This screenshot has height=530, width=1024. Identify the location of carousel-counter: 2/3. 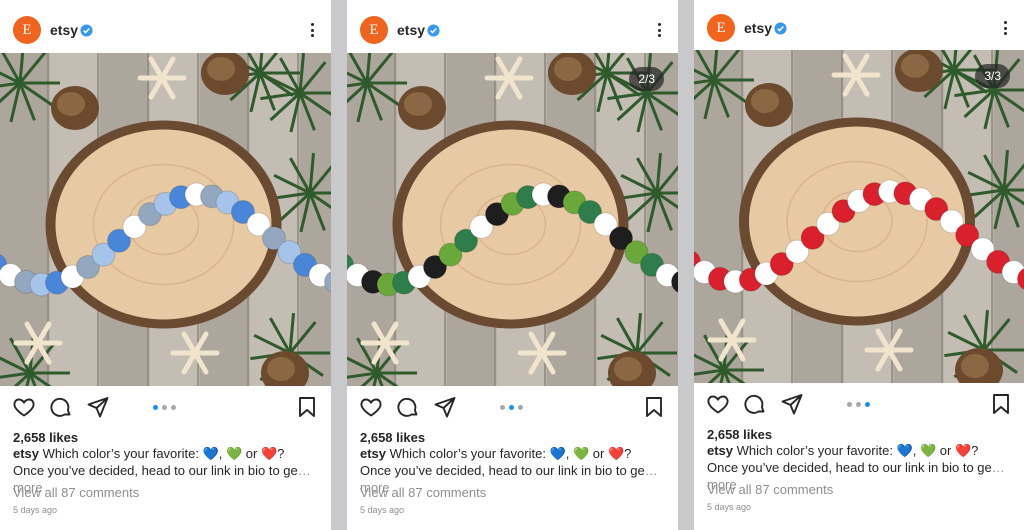
(646, 79).